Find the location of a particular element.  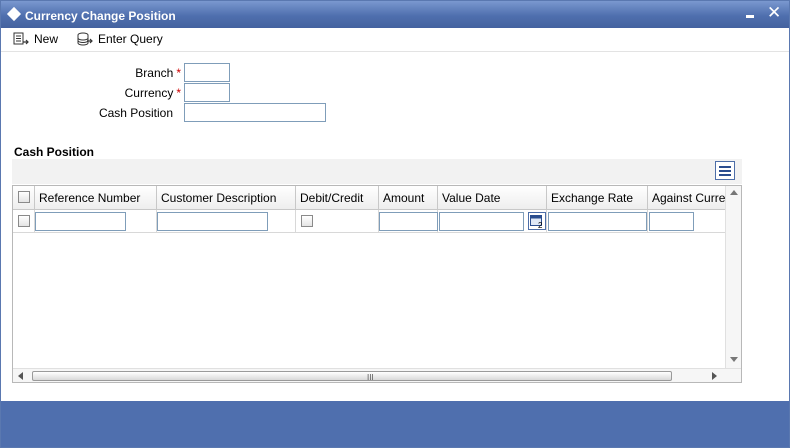

header-amount: Amount is located at coordinates (408, 198).